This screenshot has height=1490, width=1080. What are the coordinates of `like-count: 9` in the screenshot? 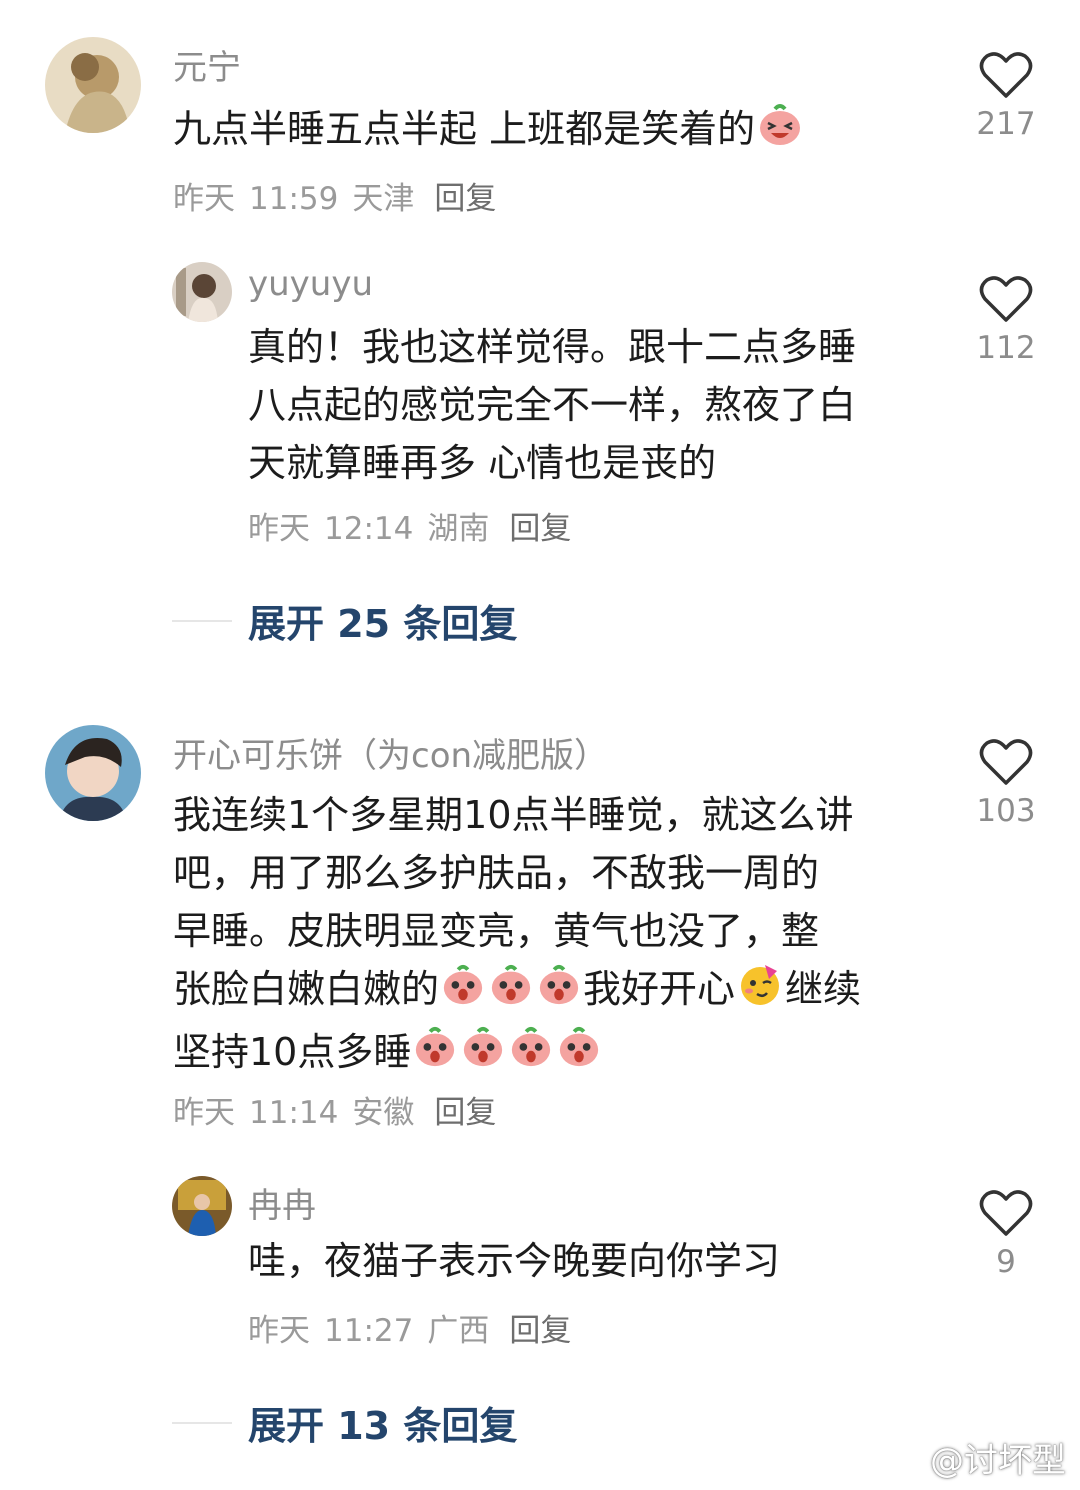 It's located at (1006, 1262).